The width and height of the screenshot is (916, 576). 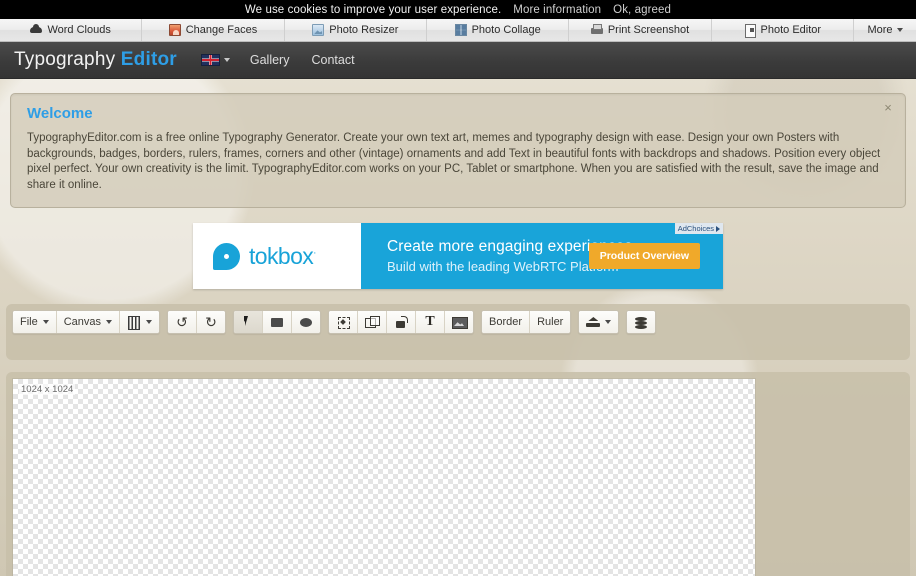 I want to click on transform-handles-icon, so click(x=343, y=322).